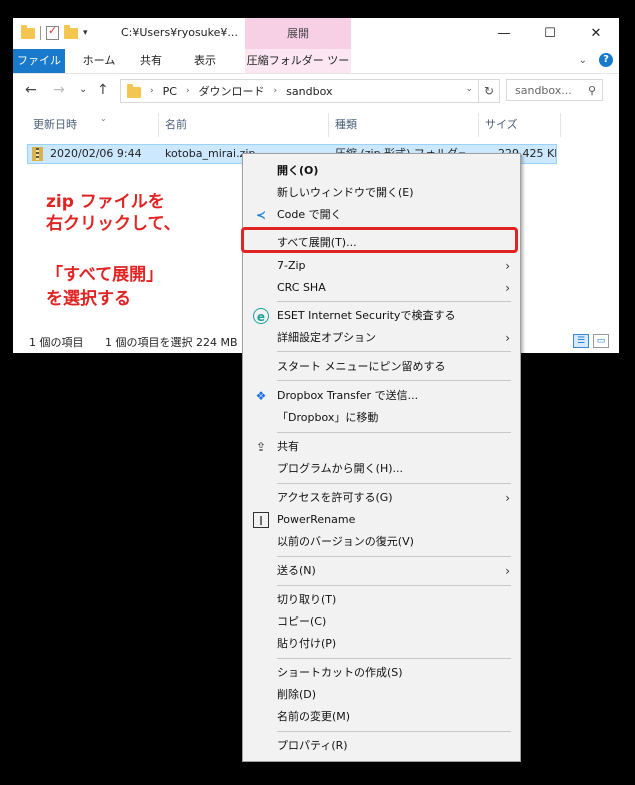 The image size is (635, 785). What do you see at coordinates (596, 33) in the screenshot?
I see `close-button: ✕` at bounding box center [596, 33].